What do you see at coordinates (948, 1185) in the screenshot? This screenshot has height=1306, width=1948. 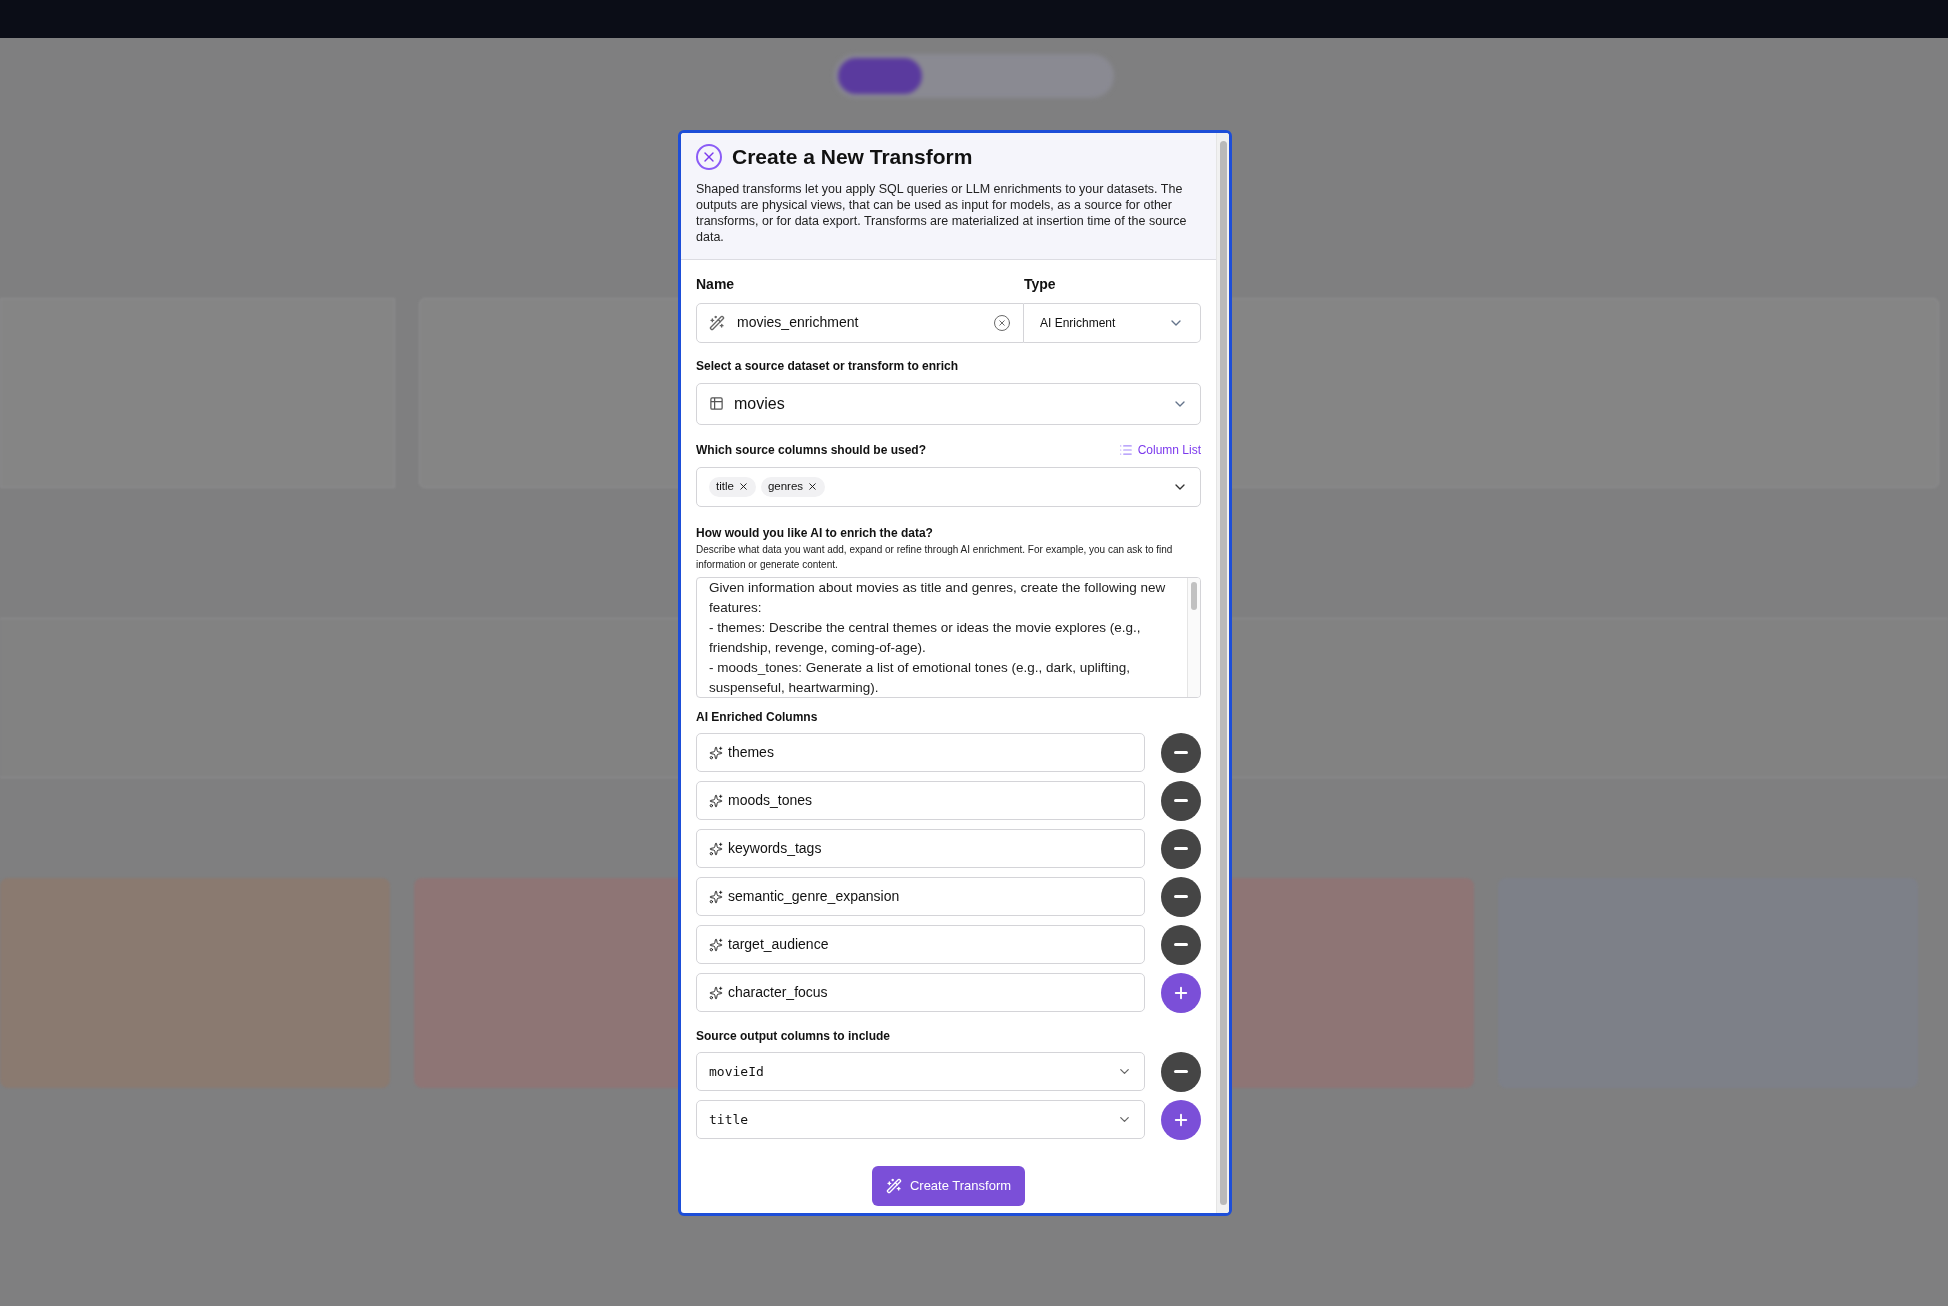 I see `create-transform-button: Create Transform` at bounding box center [948, 1185].